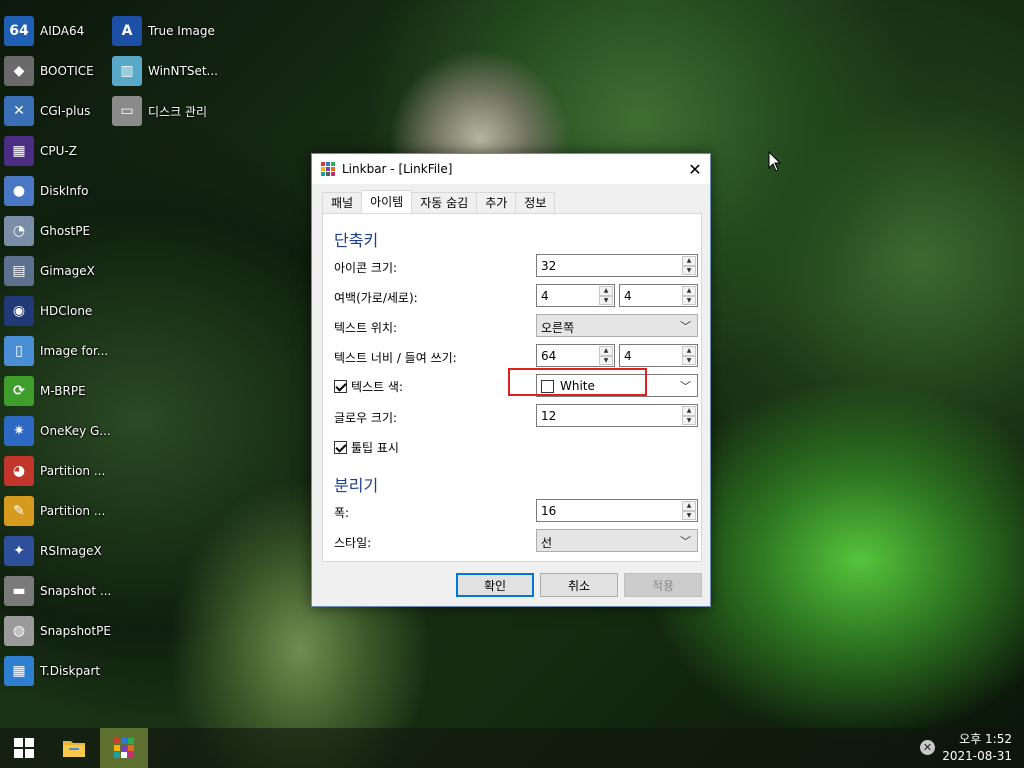  Describe the element at coordinates (65, 111) in the screenshot. I see `desktop-shortcut-label: CGI-plus` at that location.